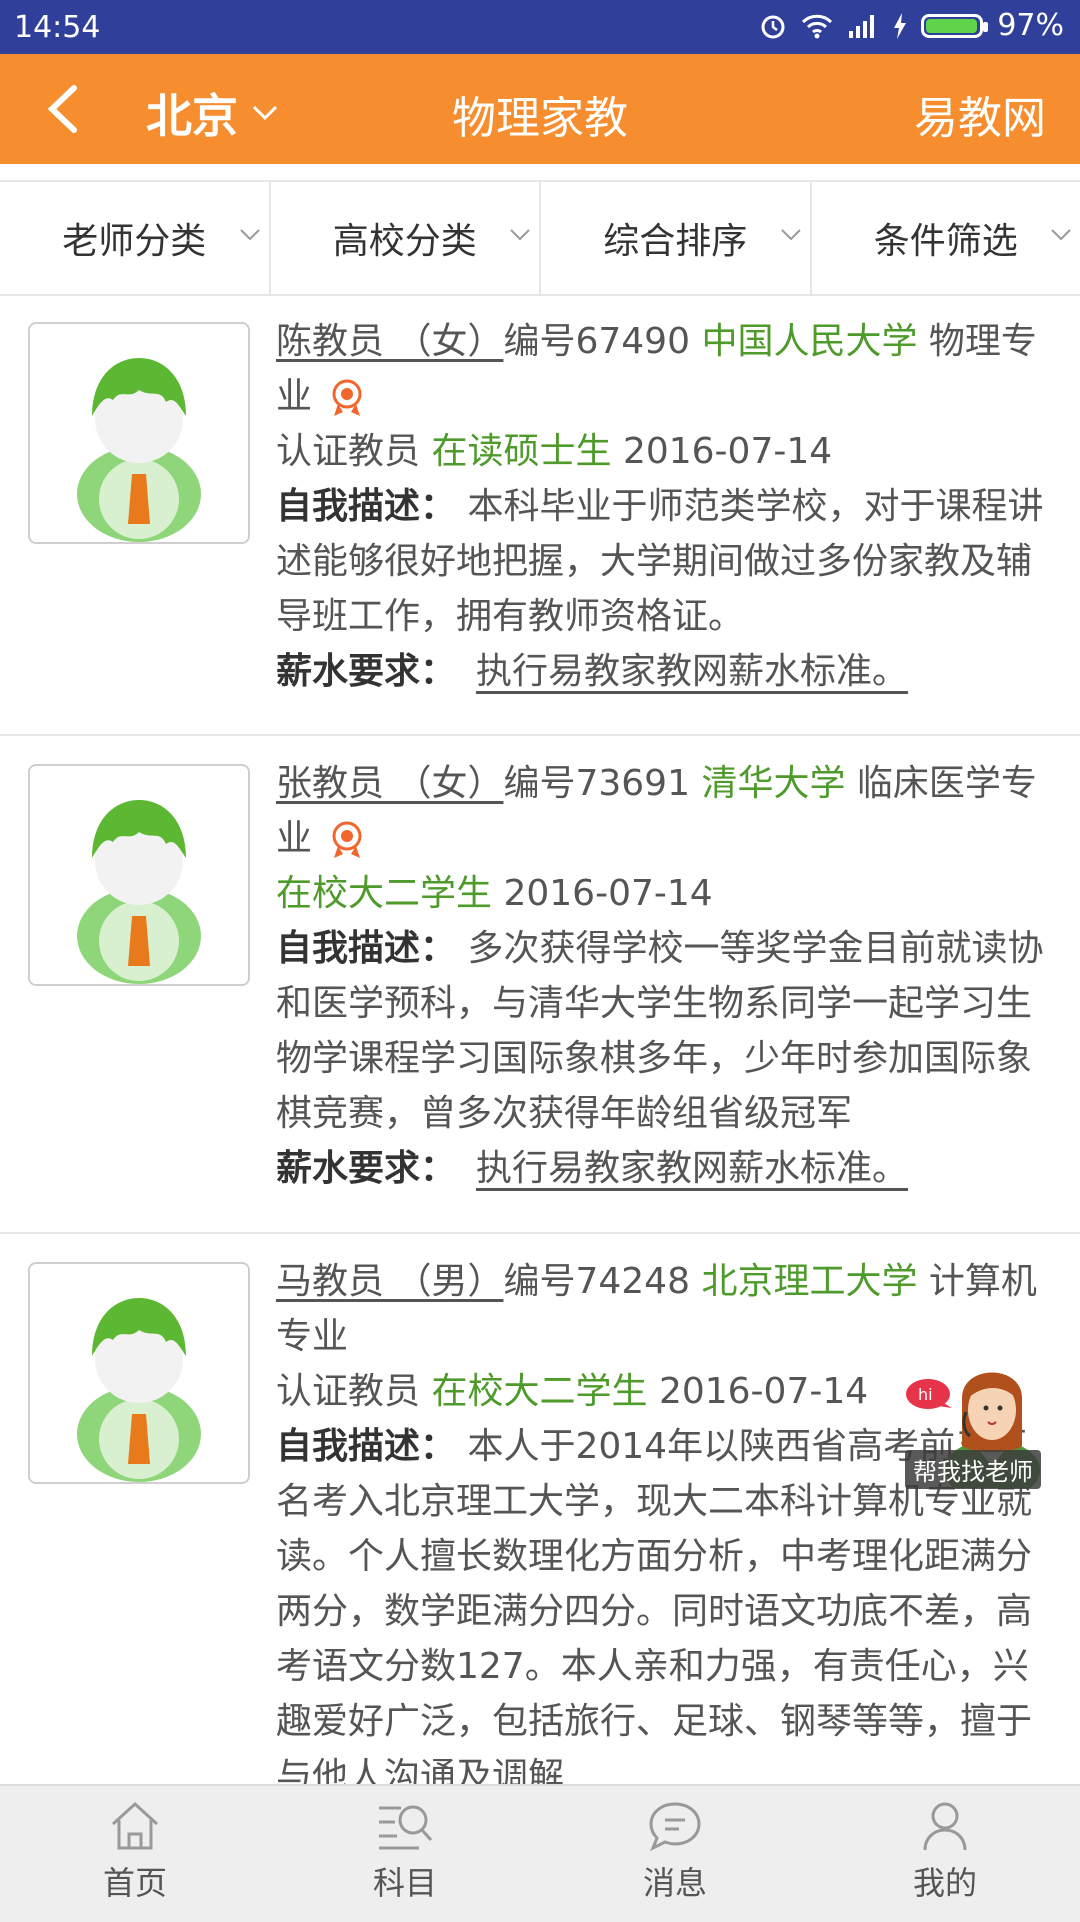 Image resolution: width=1080 pixels, height=1922 pixels. What do you see at coordinates (980, 114) in the screenshot?
I see `brand-link: 易教网` at bounding box center [980, 114].